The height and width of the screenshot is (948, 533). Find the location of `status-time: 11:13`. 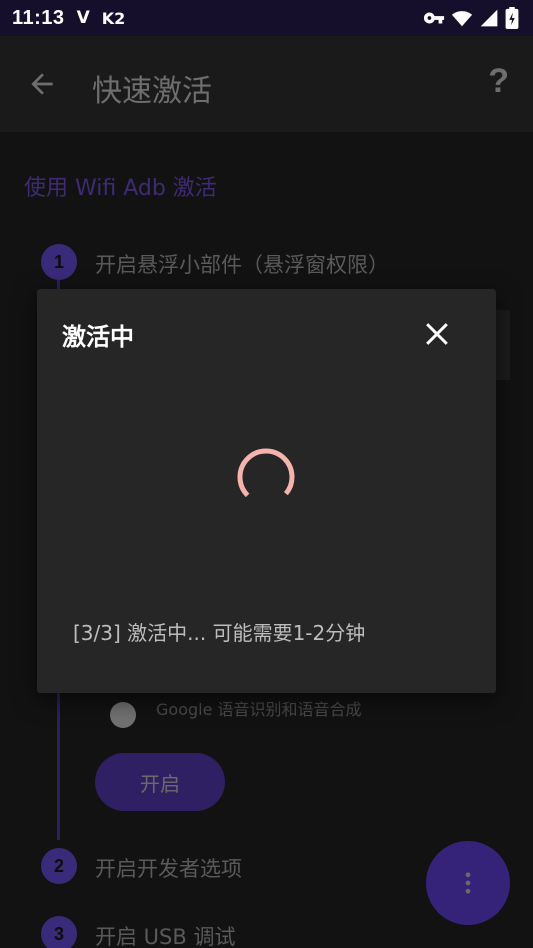

status-time: 11:13 is located at coordinates (38, 17).